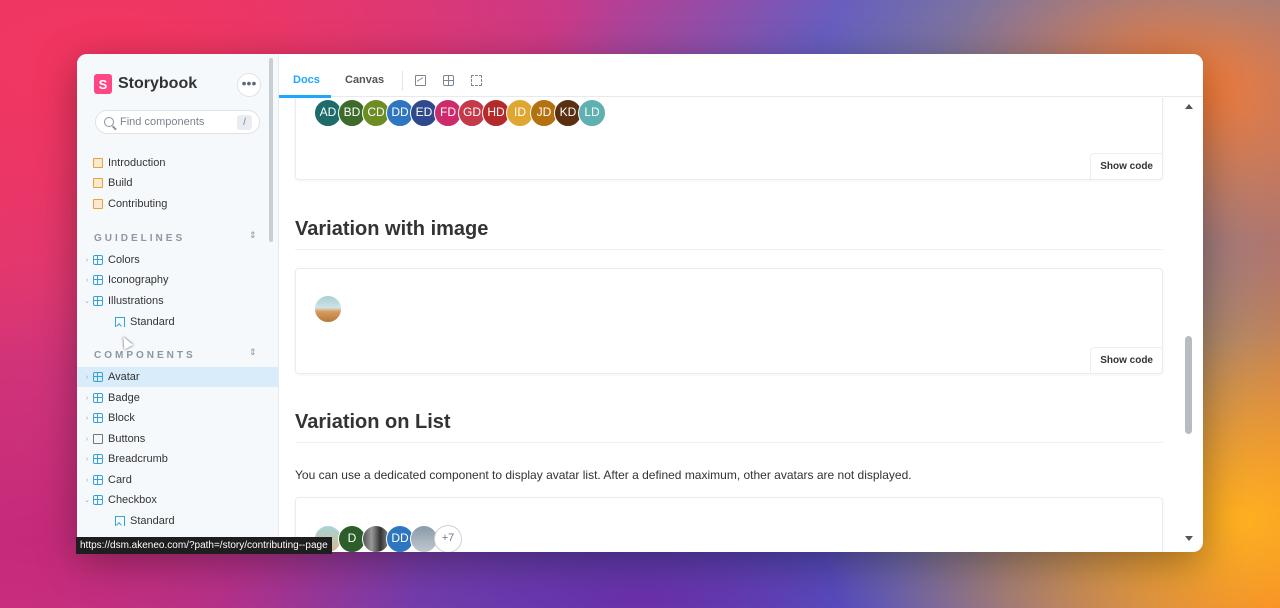 The height and width of the screenshot is (608, 1280). I want to click on sidebar-item-illustrations-standard: Standard, so click(177, 322).